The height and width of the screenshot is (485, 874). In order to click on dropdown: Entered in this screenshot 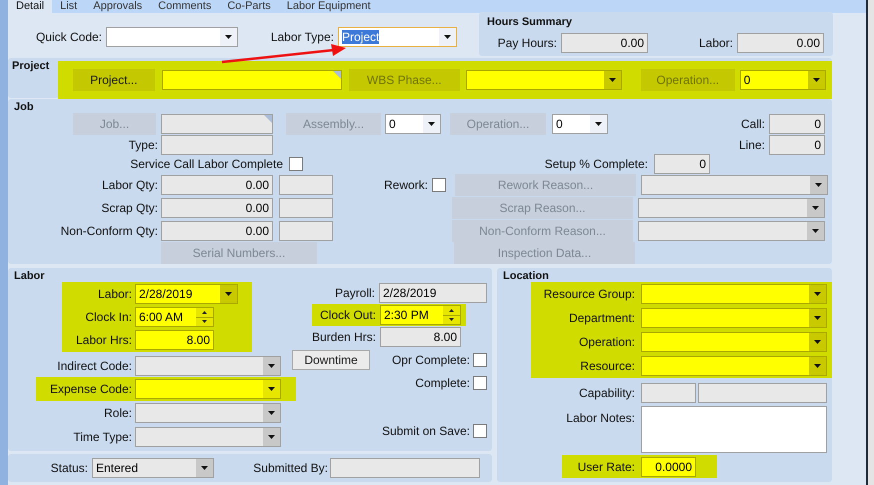, I will do `click(153, 468)`.